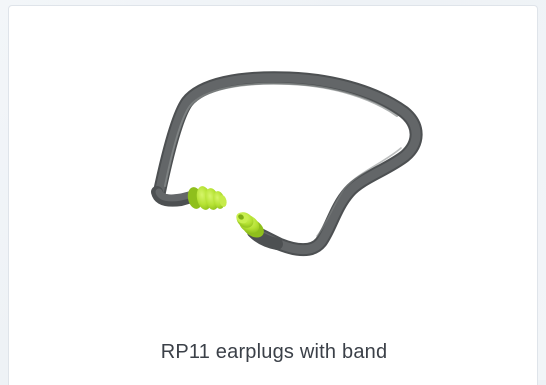 This screenshot has height=385, width=546. Describe the element at coordinates (274, 352) in the screenshot. I see `product-caption: RP11 earplugs with band` at that location.